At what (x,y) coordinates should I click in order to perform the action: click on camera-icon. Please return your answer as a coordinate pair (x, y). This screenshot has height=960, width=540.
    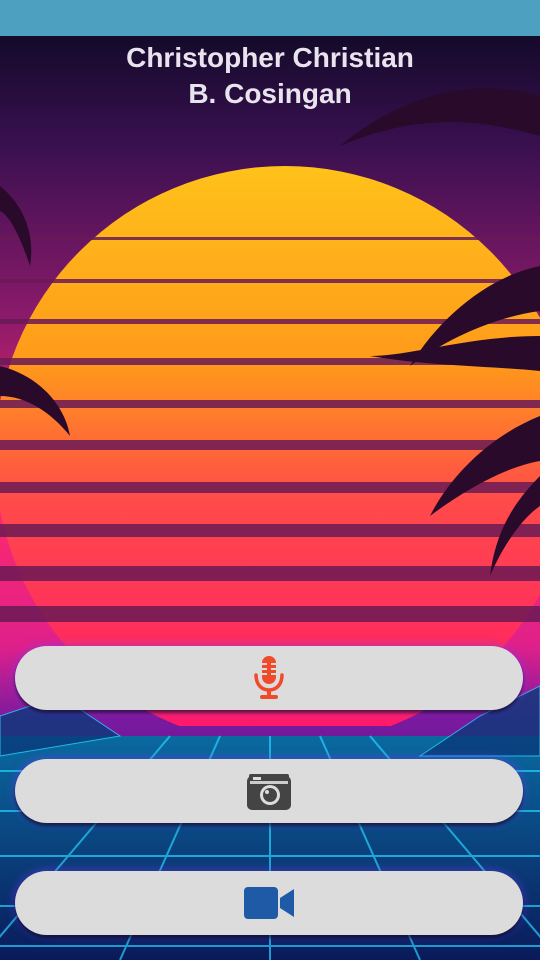
    Looking at the image, I should click on (269, 791).